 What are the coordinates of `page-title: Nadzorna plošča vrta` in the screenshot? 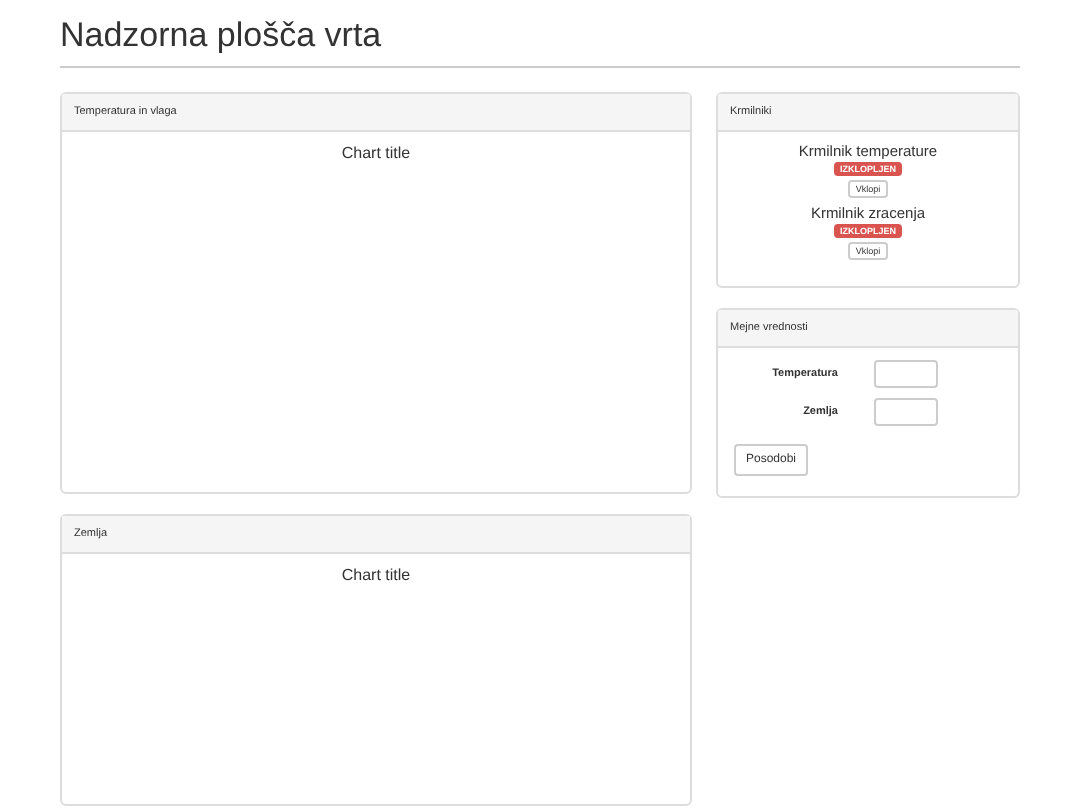 It's located at (540, 34).